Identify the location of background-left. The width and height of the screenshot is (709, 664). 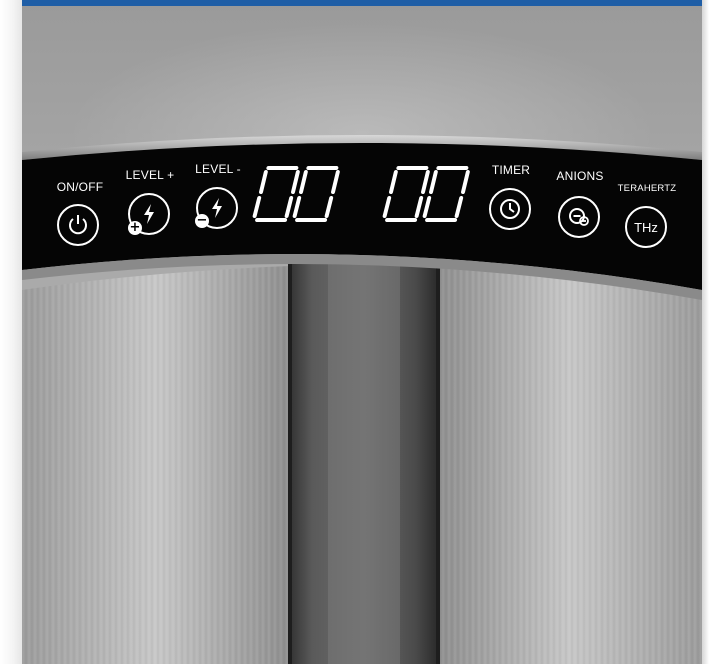
(11, 332).